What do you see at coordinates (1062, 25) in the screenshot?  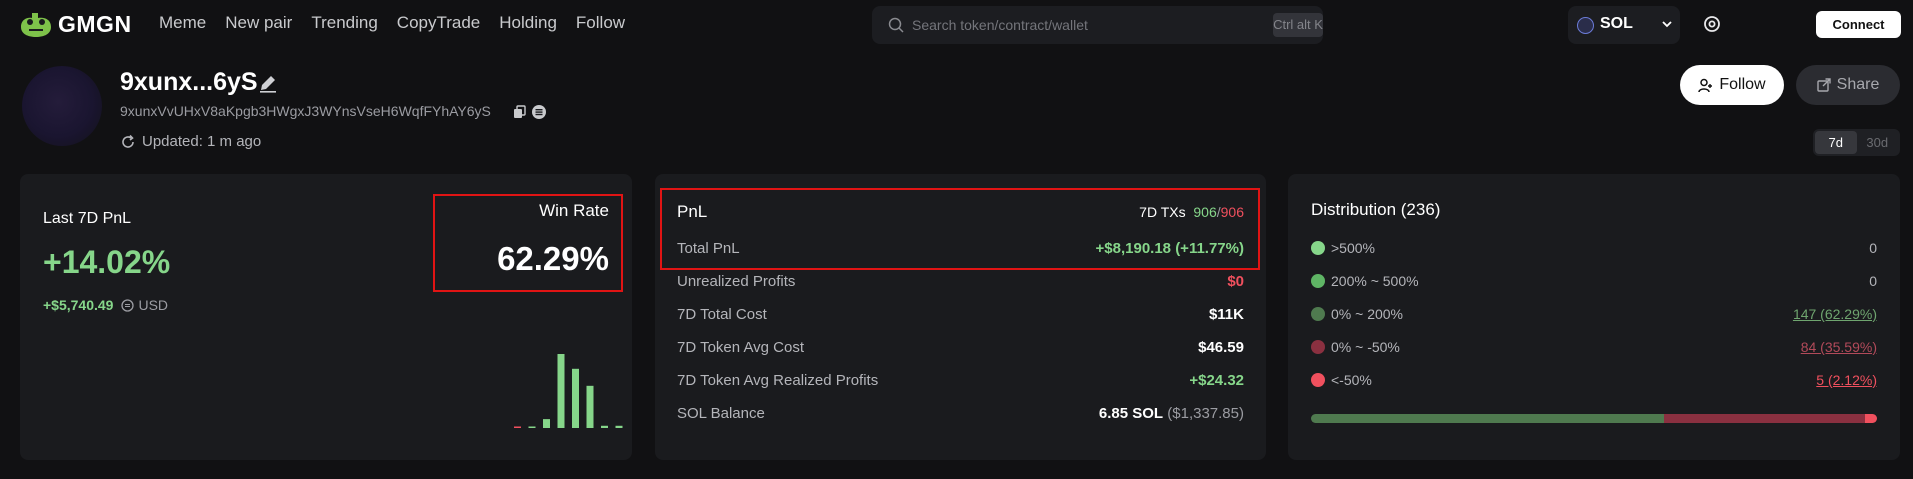 I see `search-input` at bounding box center [1062, 25].